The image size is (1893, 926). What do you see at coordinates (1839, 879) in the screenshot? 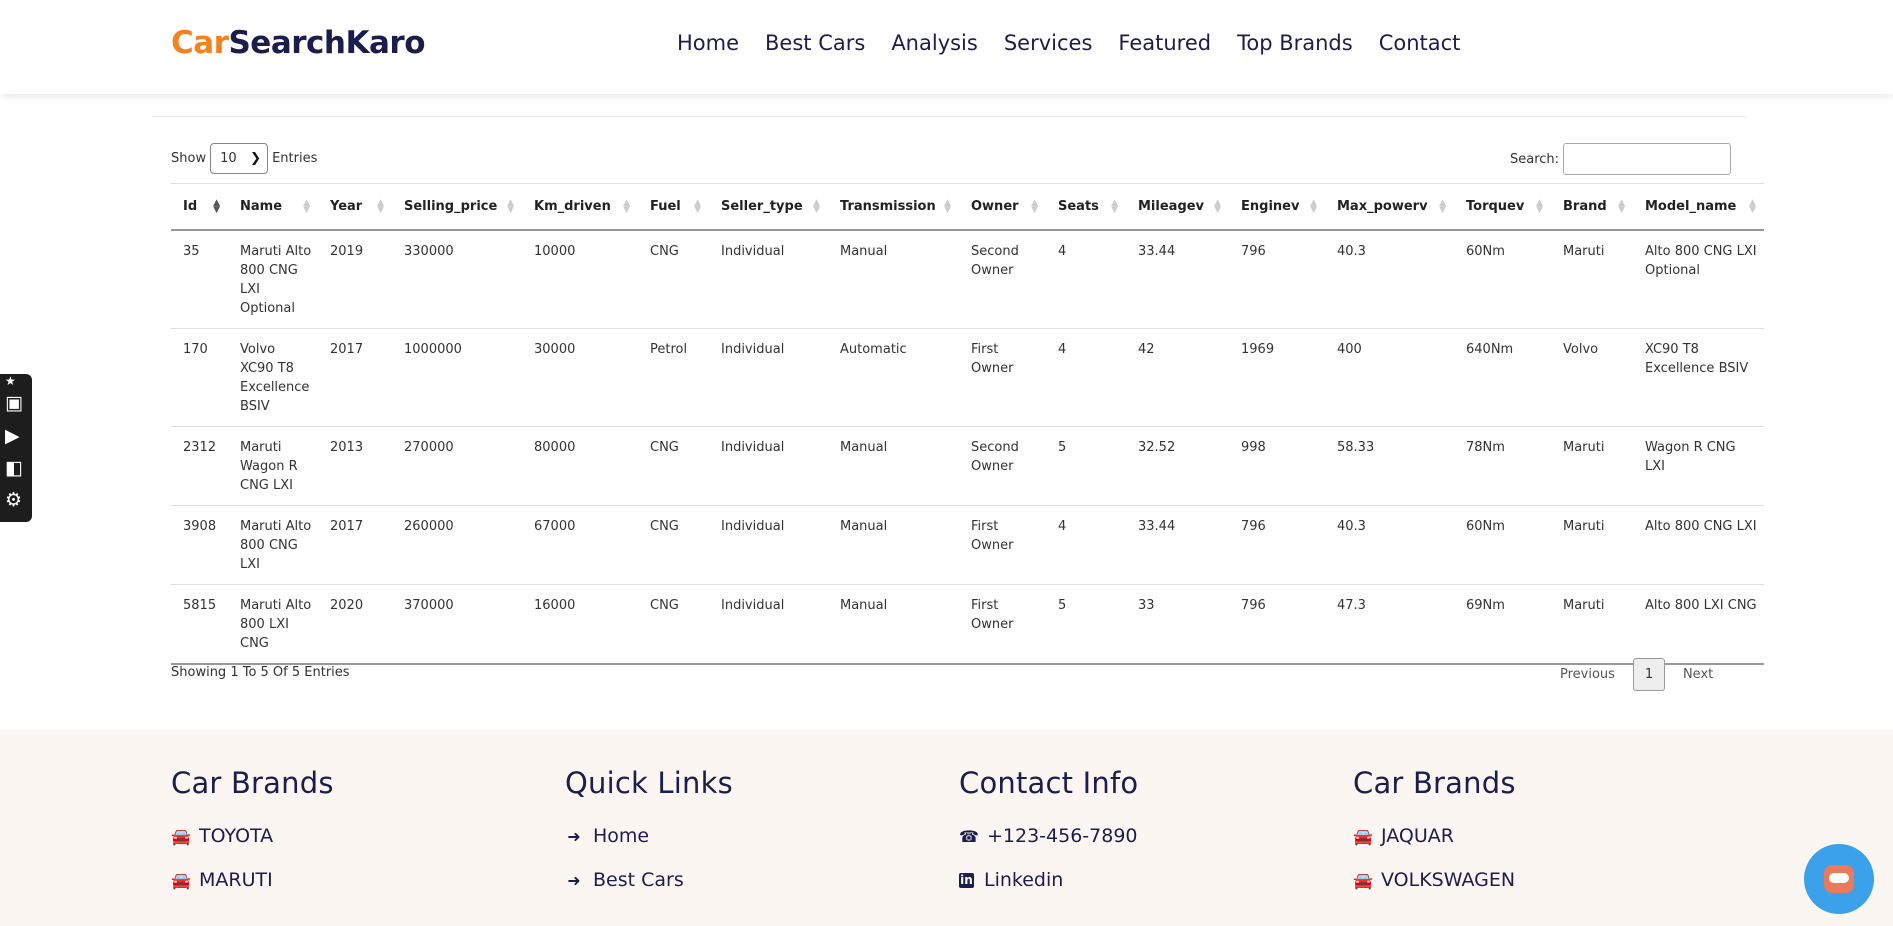
I see `chatbot-button` at bounding box center [1839, 879].